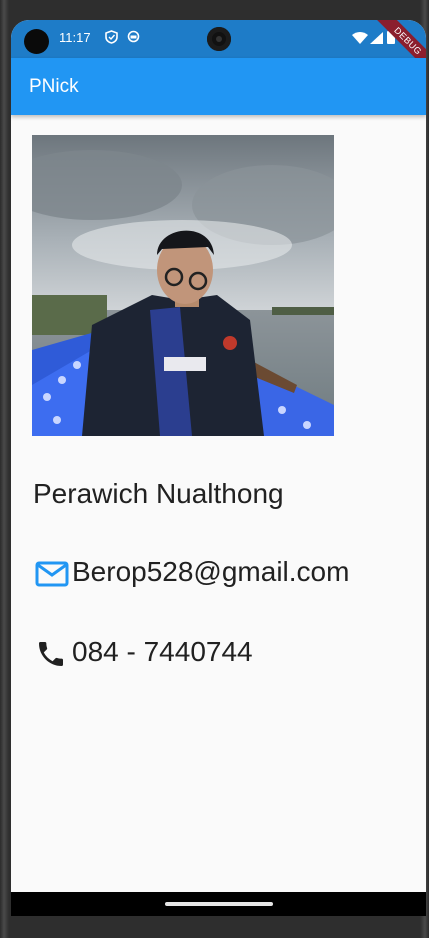  Describe the element at coordinates (360, 40) in the screenshot. I see `wifi-icon` at that location.